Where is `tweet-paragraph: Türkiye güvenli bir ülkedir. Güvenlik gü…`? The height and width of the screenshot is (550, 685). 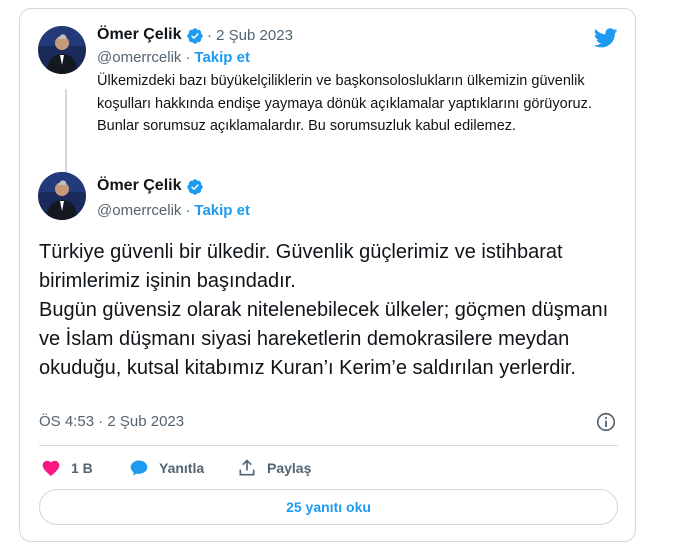 tweet-paragraph: Türkiye güvenli bir ülkedir. Güvenlik gü… is located at coordinates (301, 266).